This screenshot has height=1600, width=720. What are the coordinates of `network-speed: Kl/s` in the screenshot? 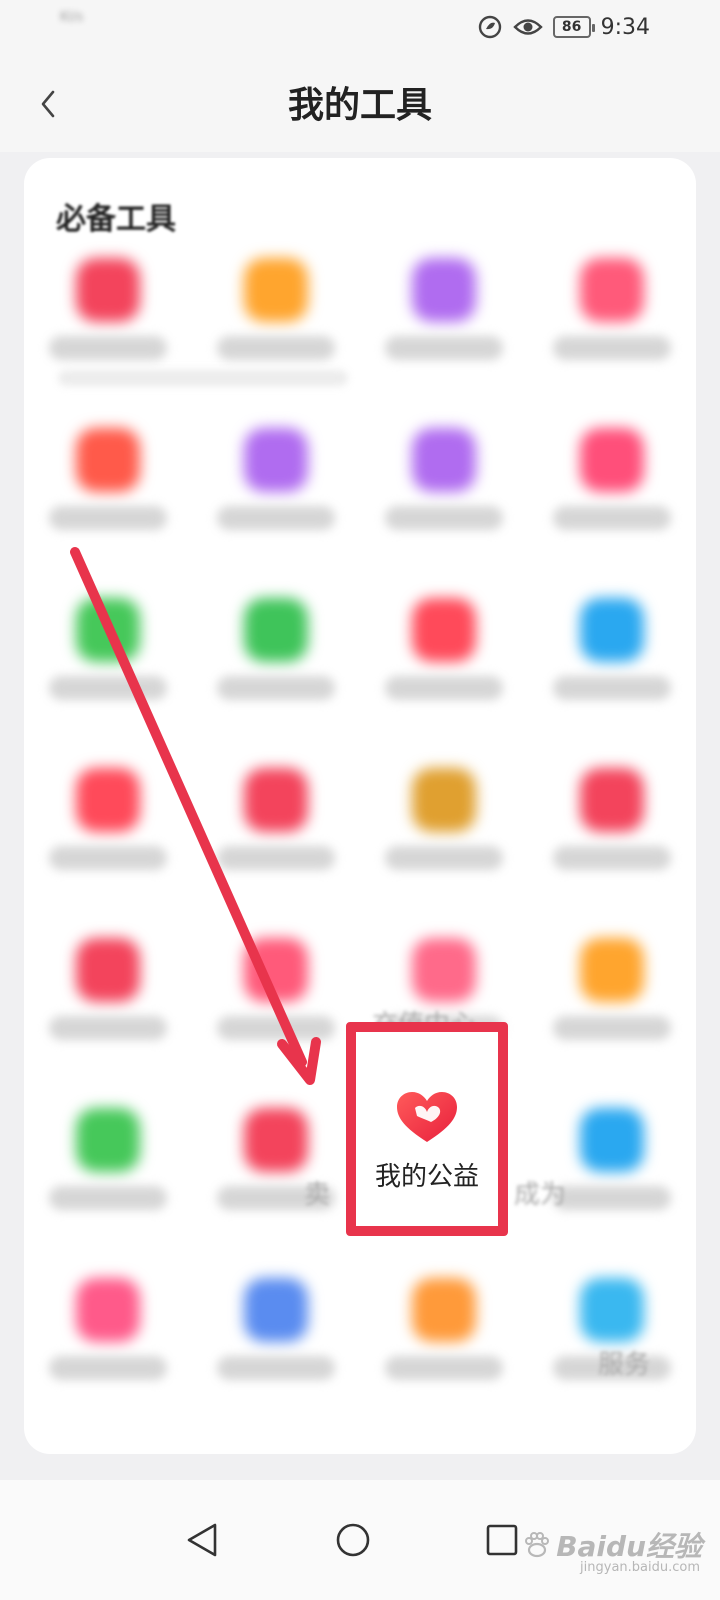 It's located at (72, 17).